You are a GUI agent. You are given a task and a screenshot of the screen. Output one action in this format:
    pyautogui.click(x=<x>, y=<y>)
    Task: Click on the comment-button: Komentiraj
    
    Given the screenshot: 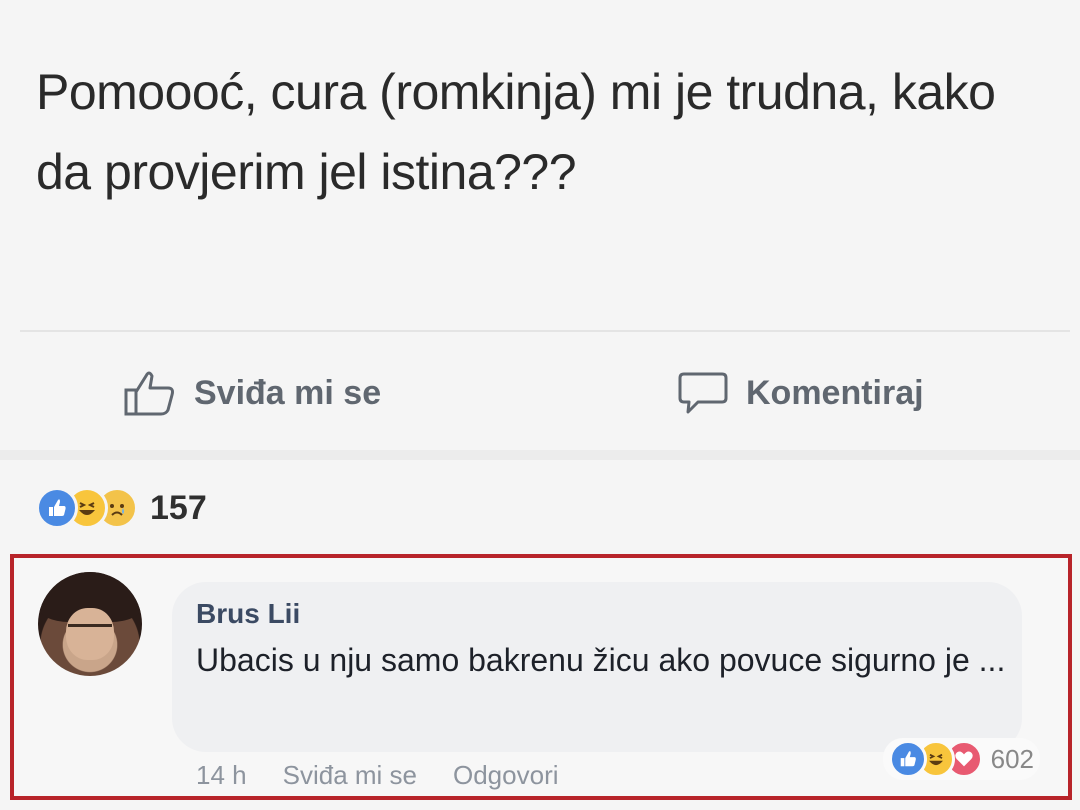 What is the action you would take?
    pyautogui.click(x=800, y=393)
    